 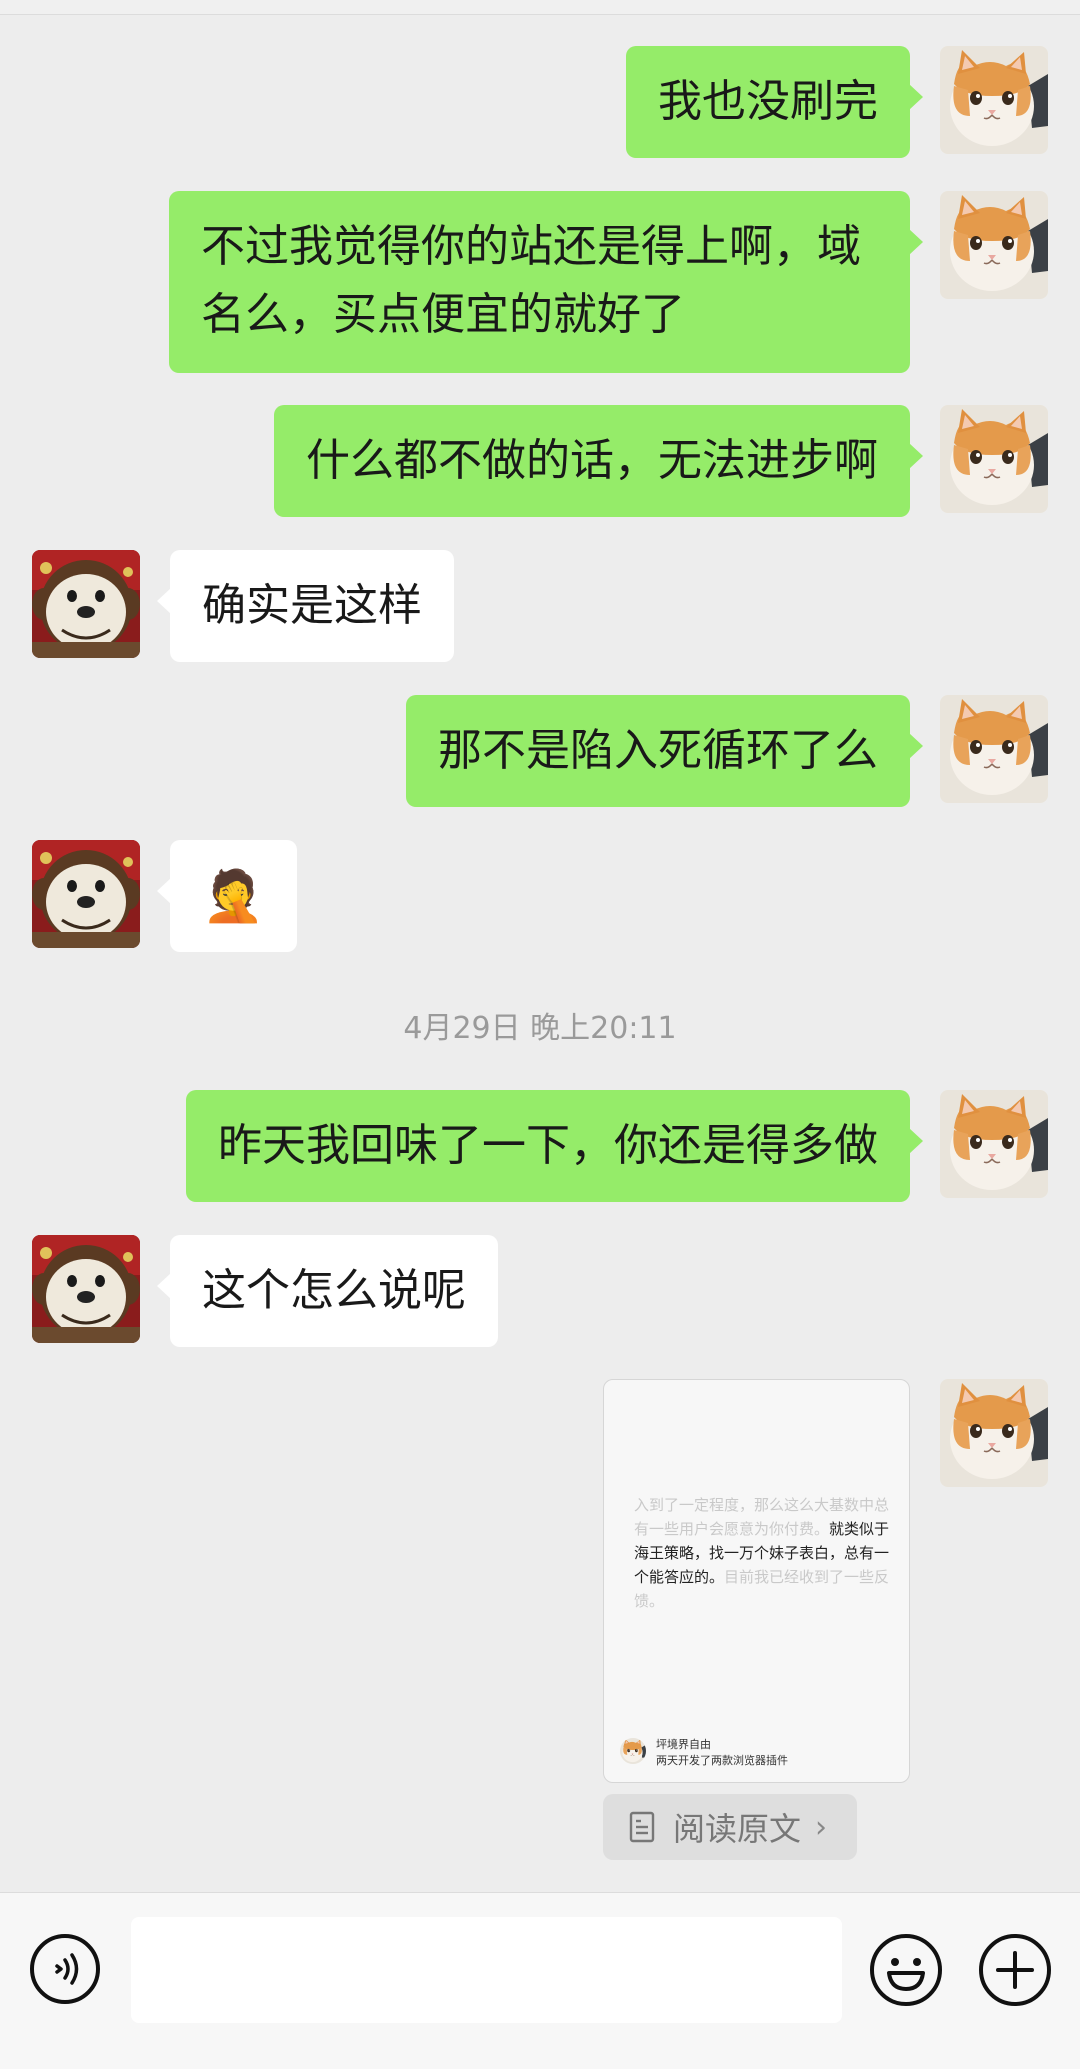 I want to click on message-bubble-sent: 昨天我回味了一下，你还是得多做, so click(x=554, y=1146).